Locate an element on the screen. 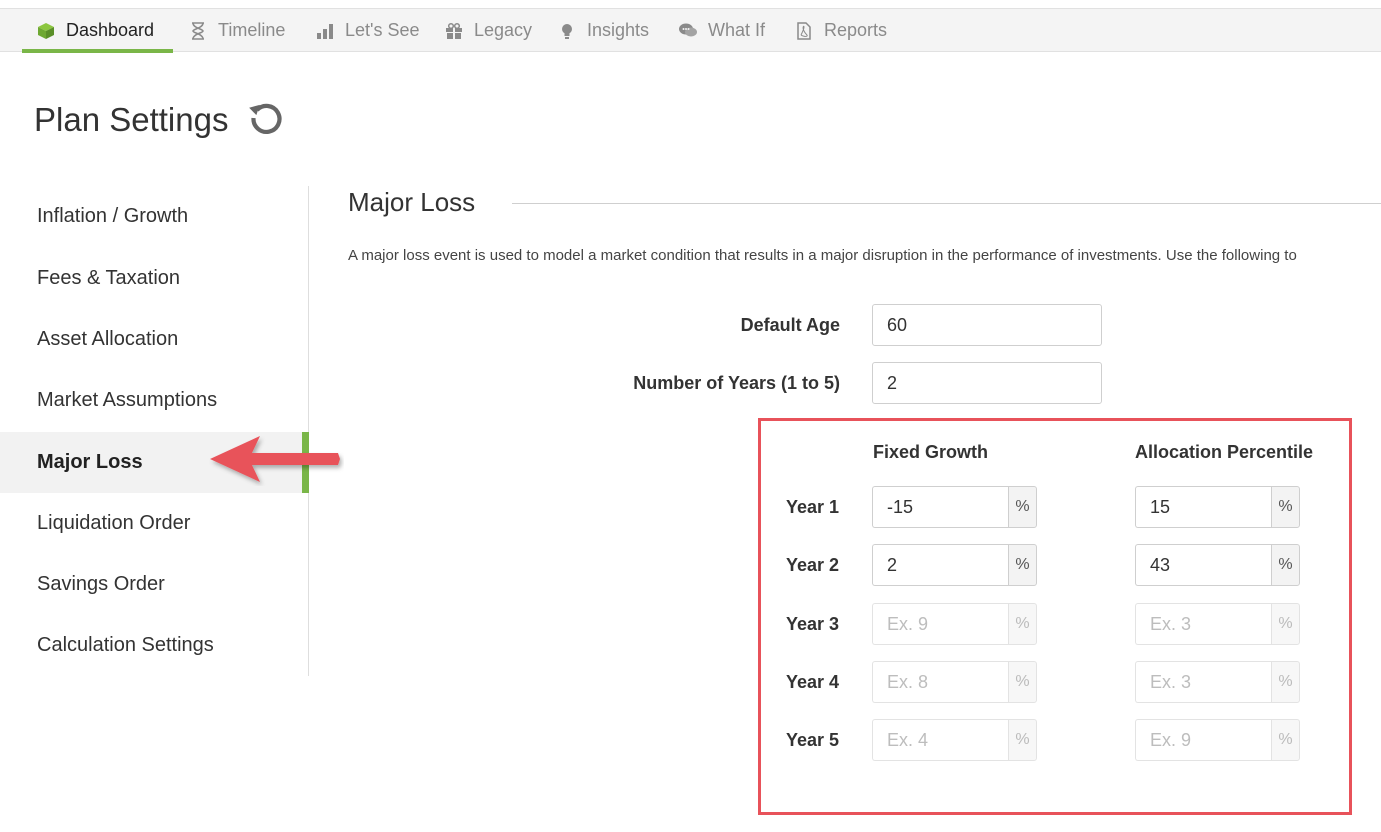  year-4-allocation-input is located at coordinates (1203, 682).